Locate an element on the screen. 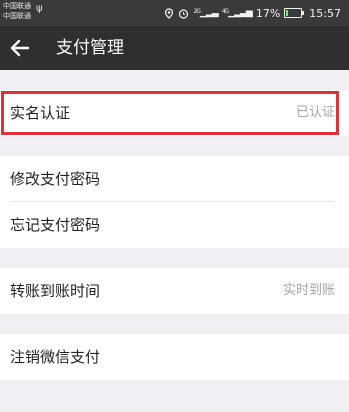  usb-icon: ψ is located at coordinates (39, 8).